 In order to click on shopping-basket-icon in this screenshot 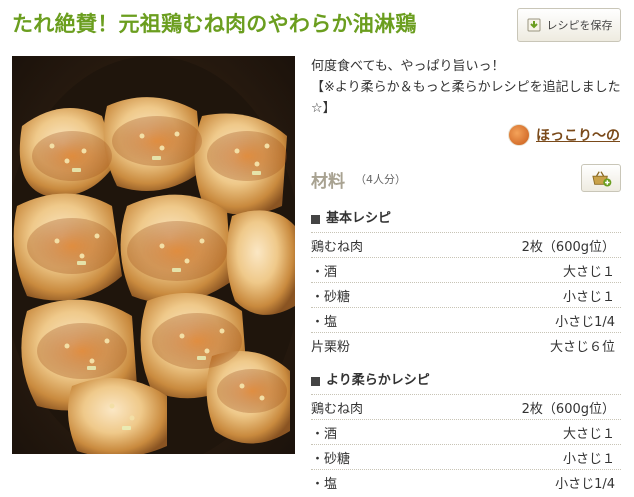, I will do `click(602, 179)`.